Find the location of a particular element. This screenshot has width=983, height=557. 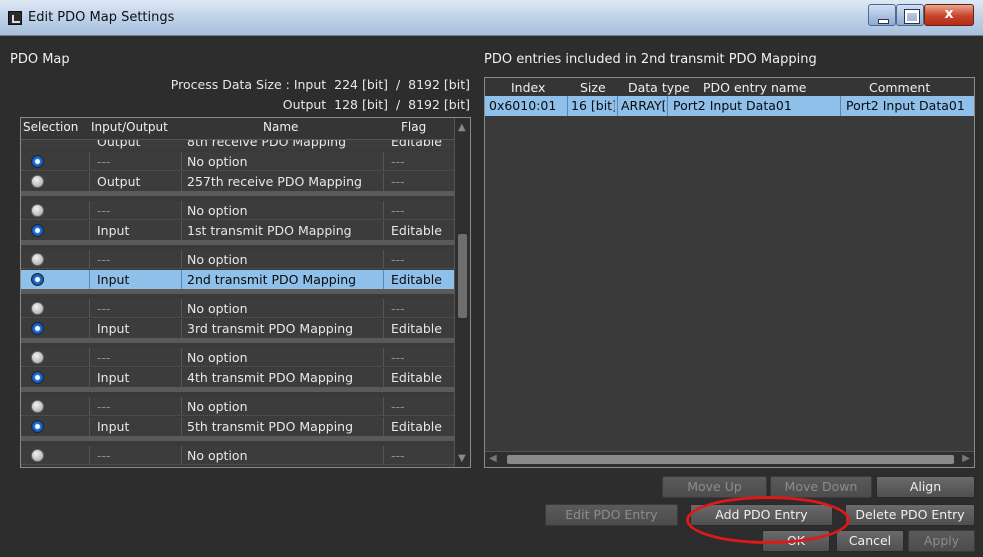

column-header-index: Index is located at coordinates (528, 87).